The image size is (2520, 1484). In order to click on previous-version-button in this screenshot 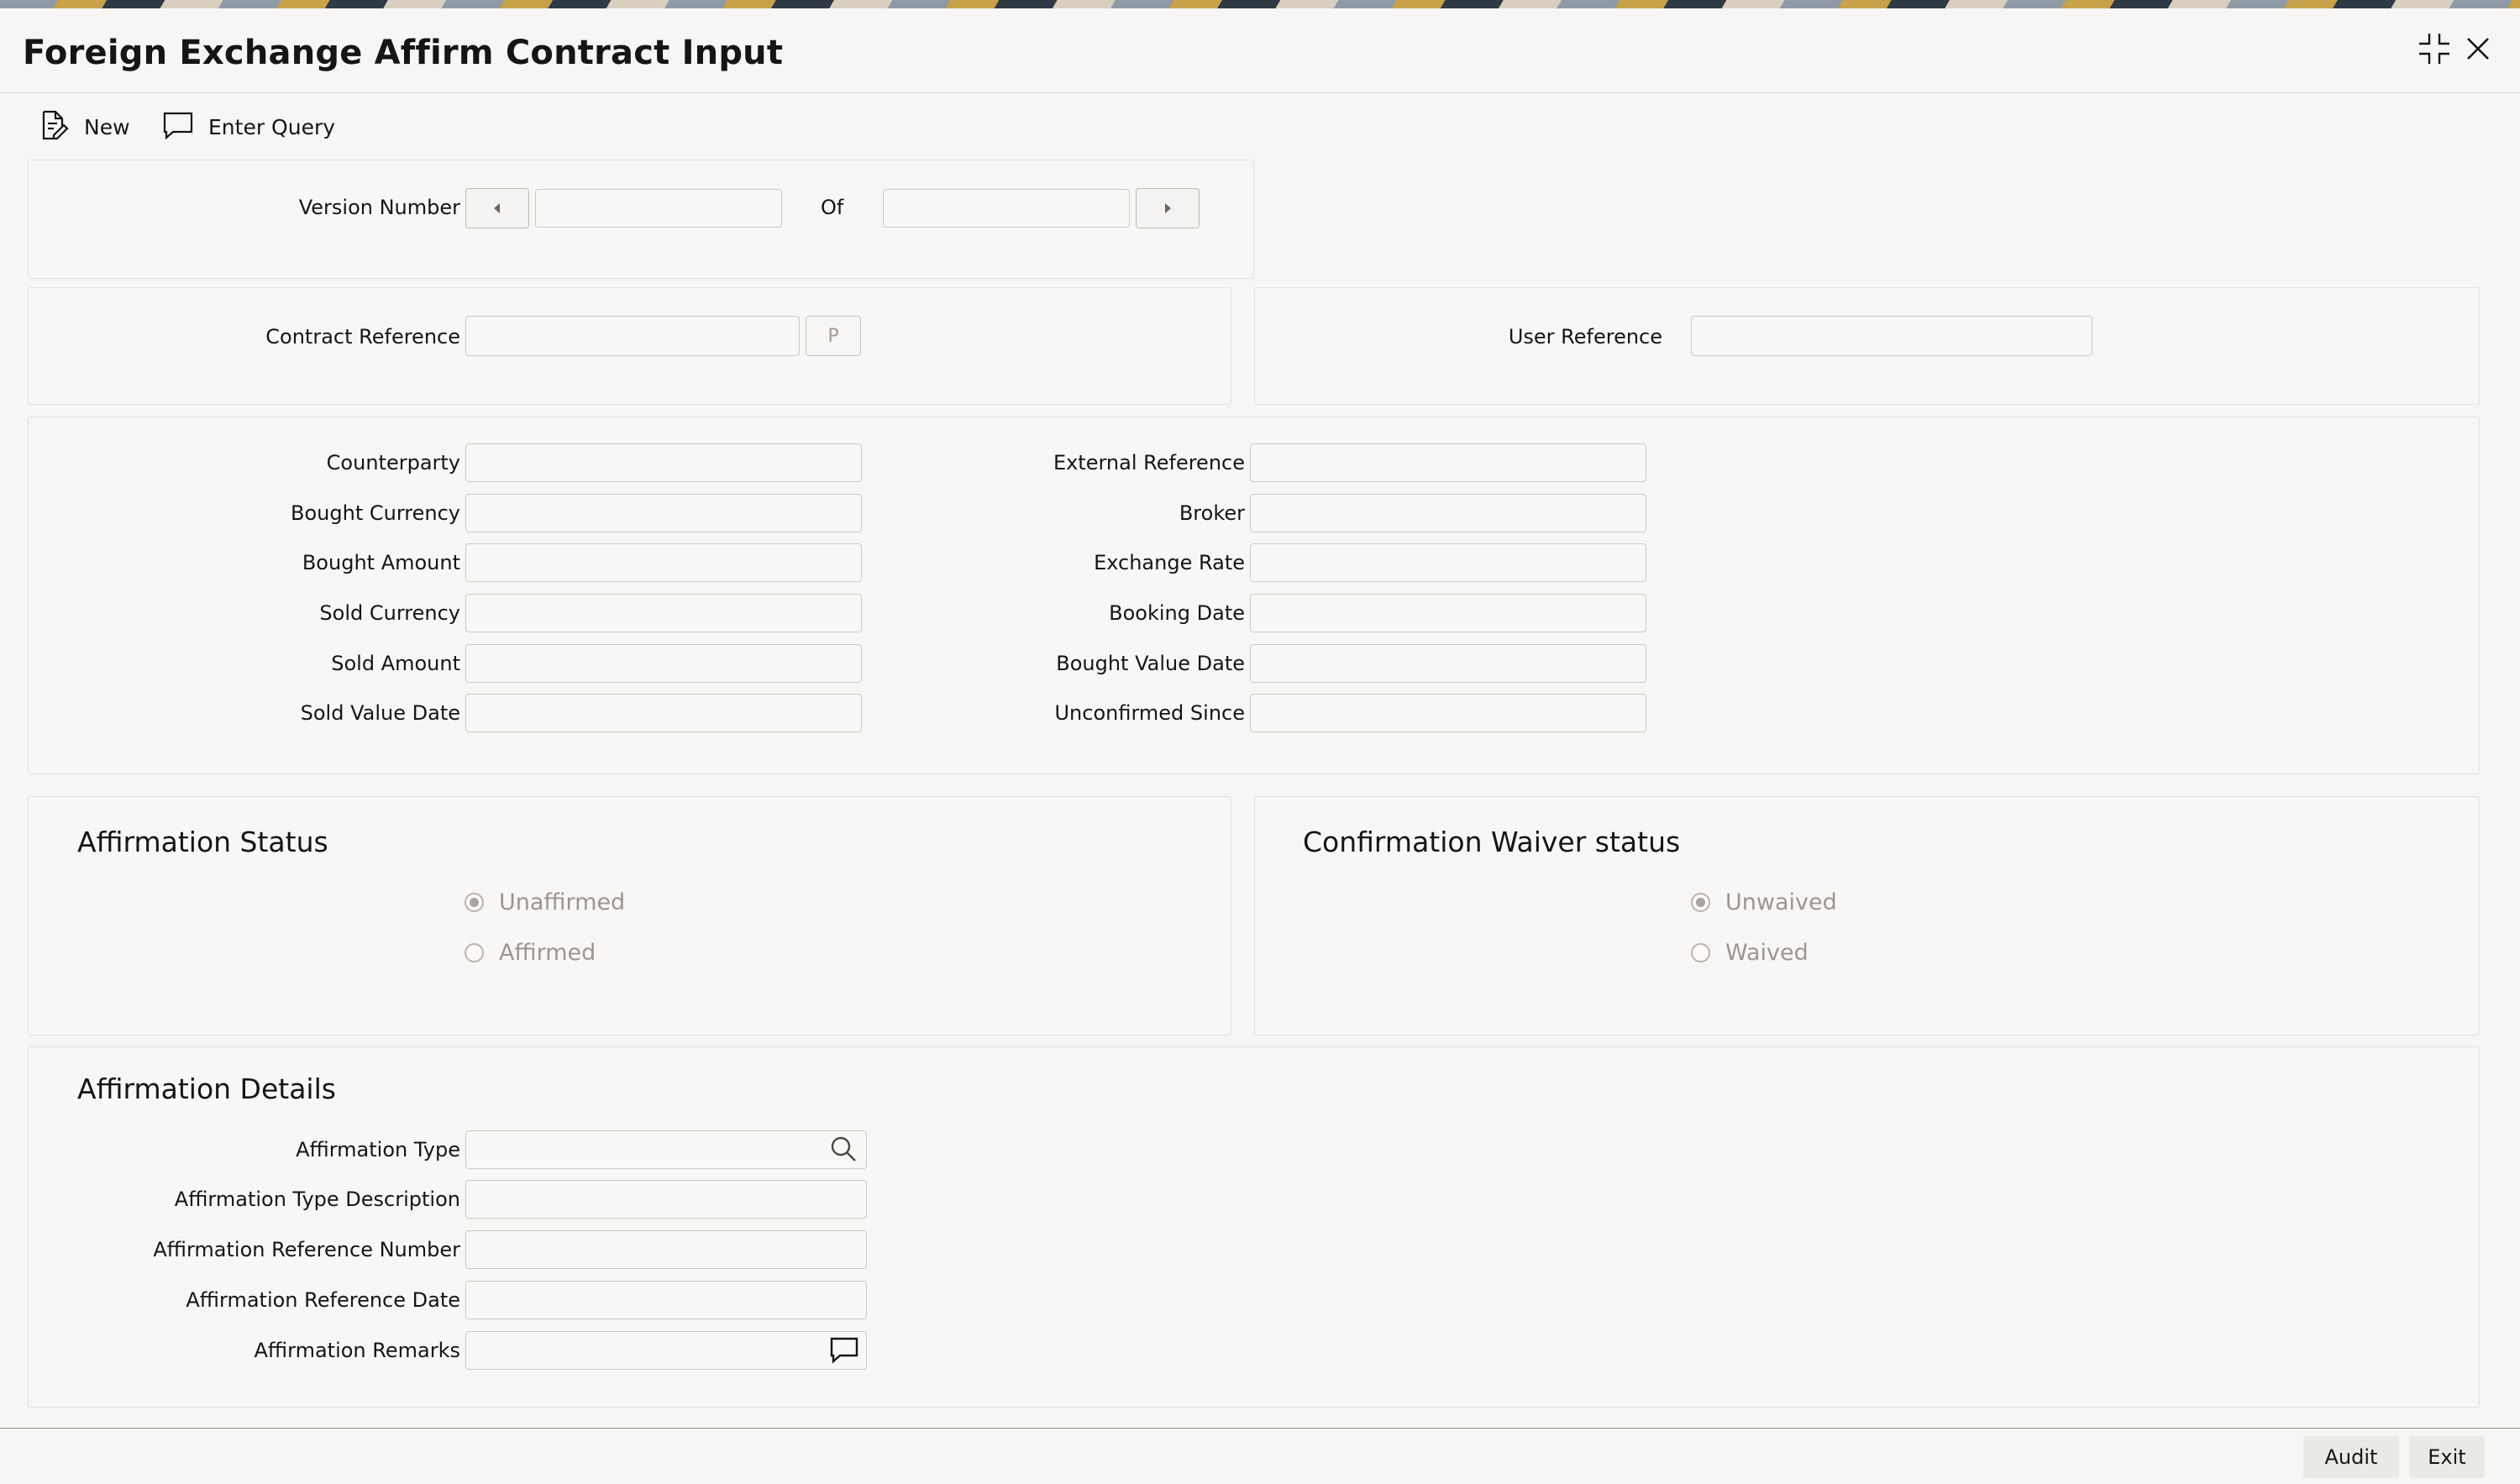, I will do `click(497, 208)`.